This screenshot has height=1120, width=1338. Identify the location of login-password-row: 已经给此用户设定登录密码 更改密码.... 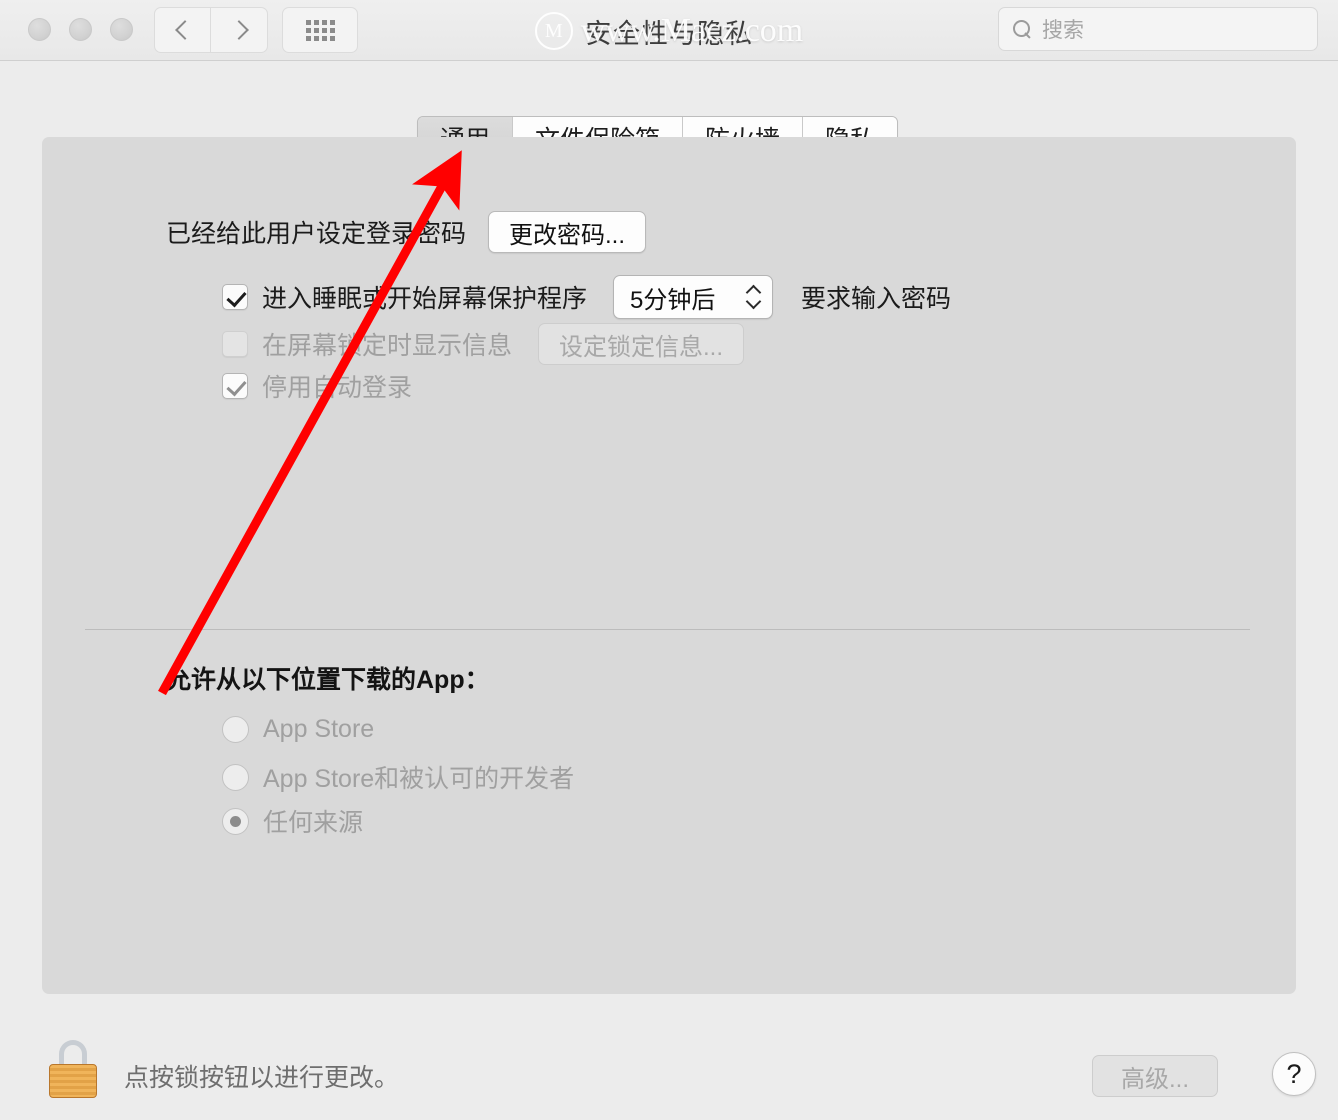
(406, 232).